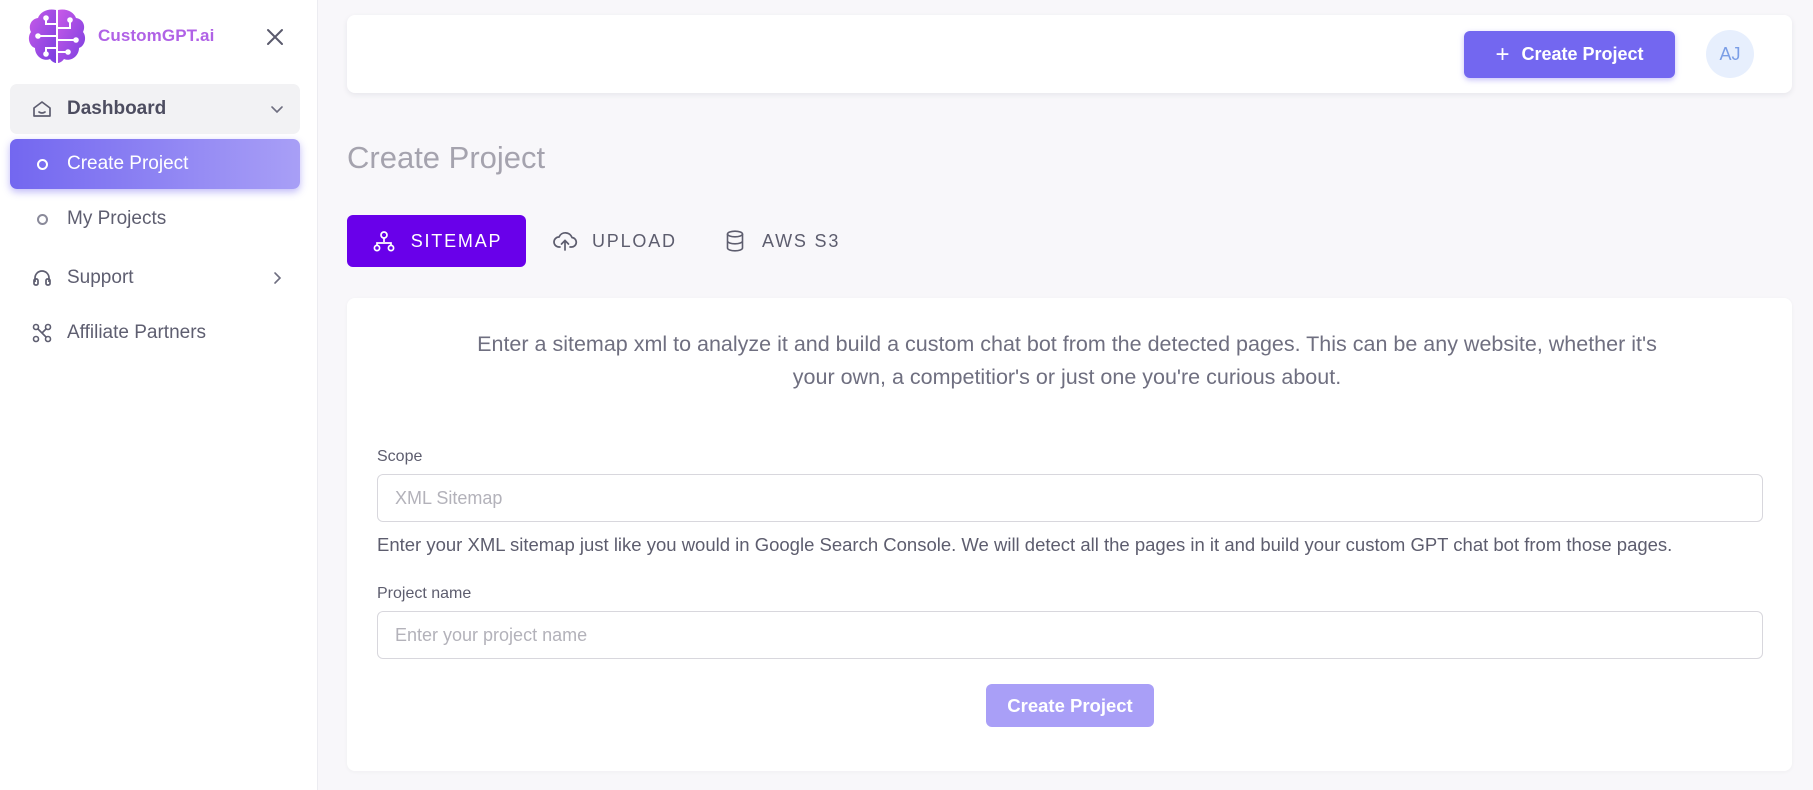  I want to click on chevron-right-icon, so click(278, 278).